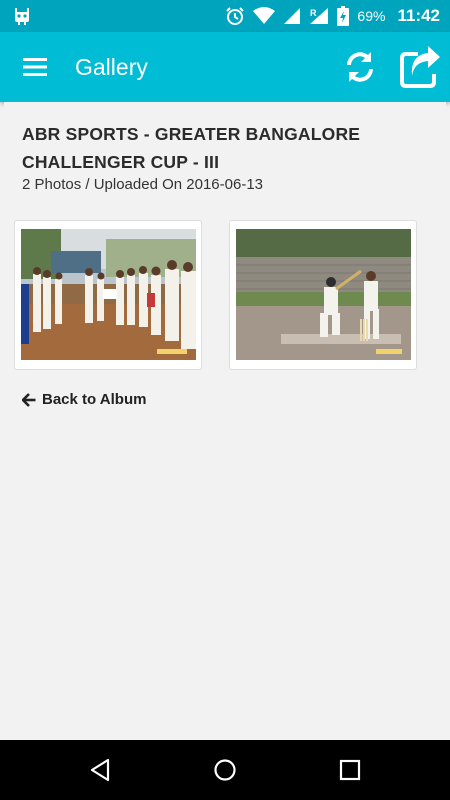  I want to click on back-triangle-icon, so click(100, 770).